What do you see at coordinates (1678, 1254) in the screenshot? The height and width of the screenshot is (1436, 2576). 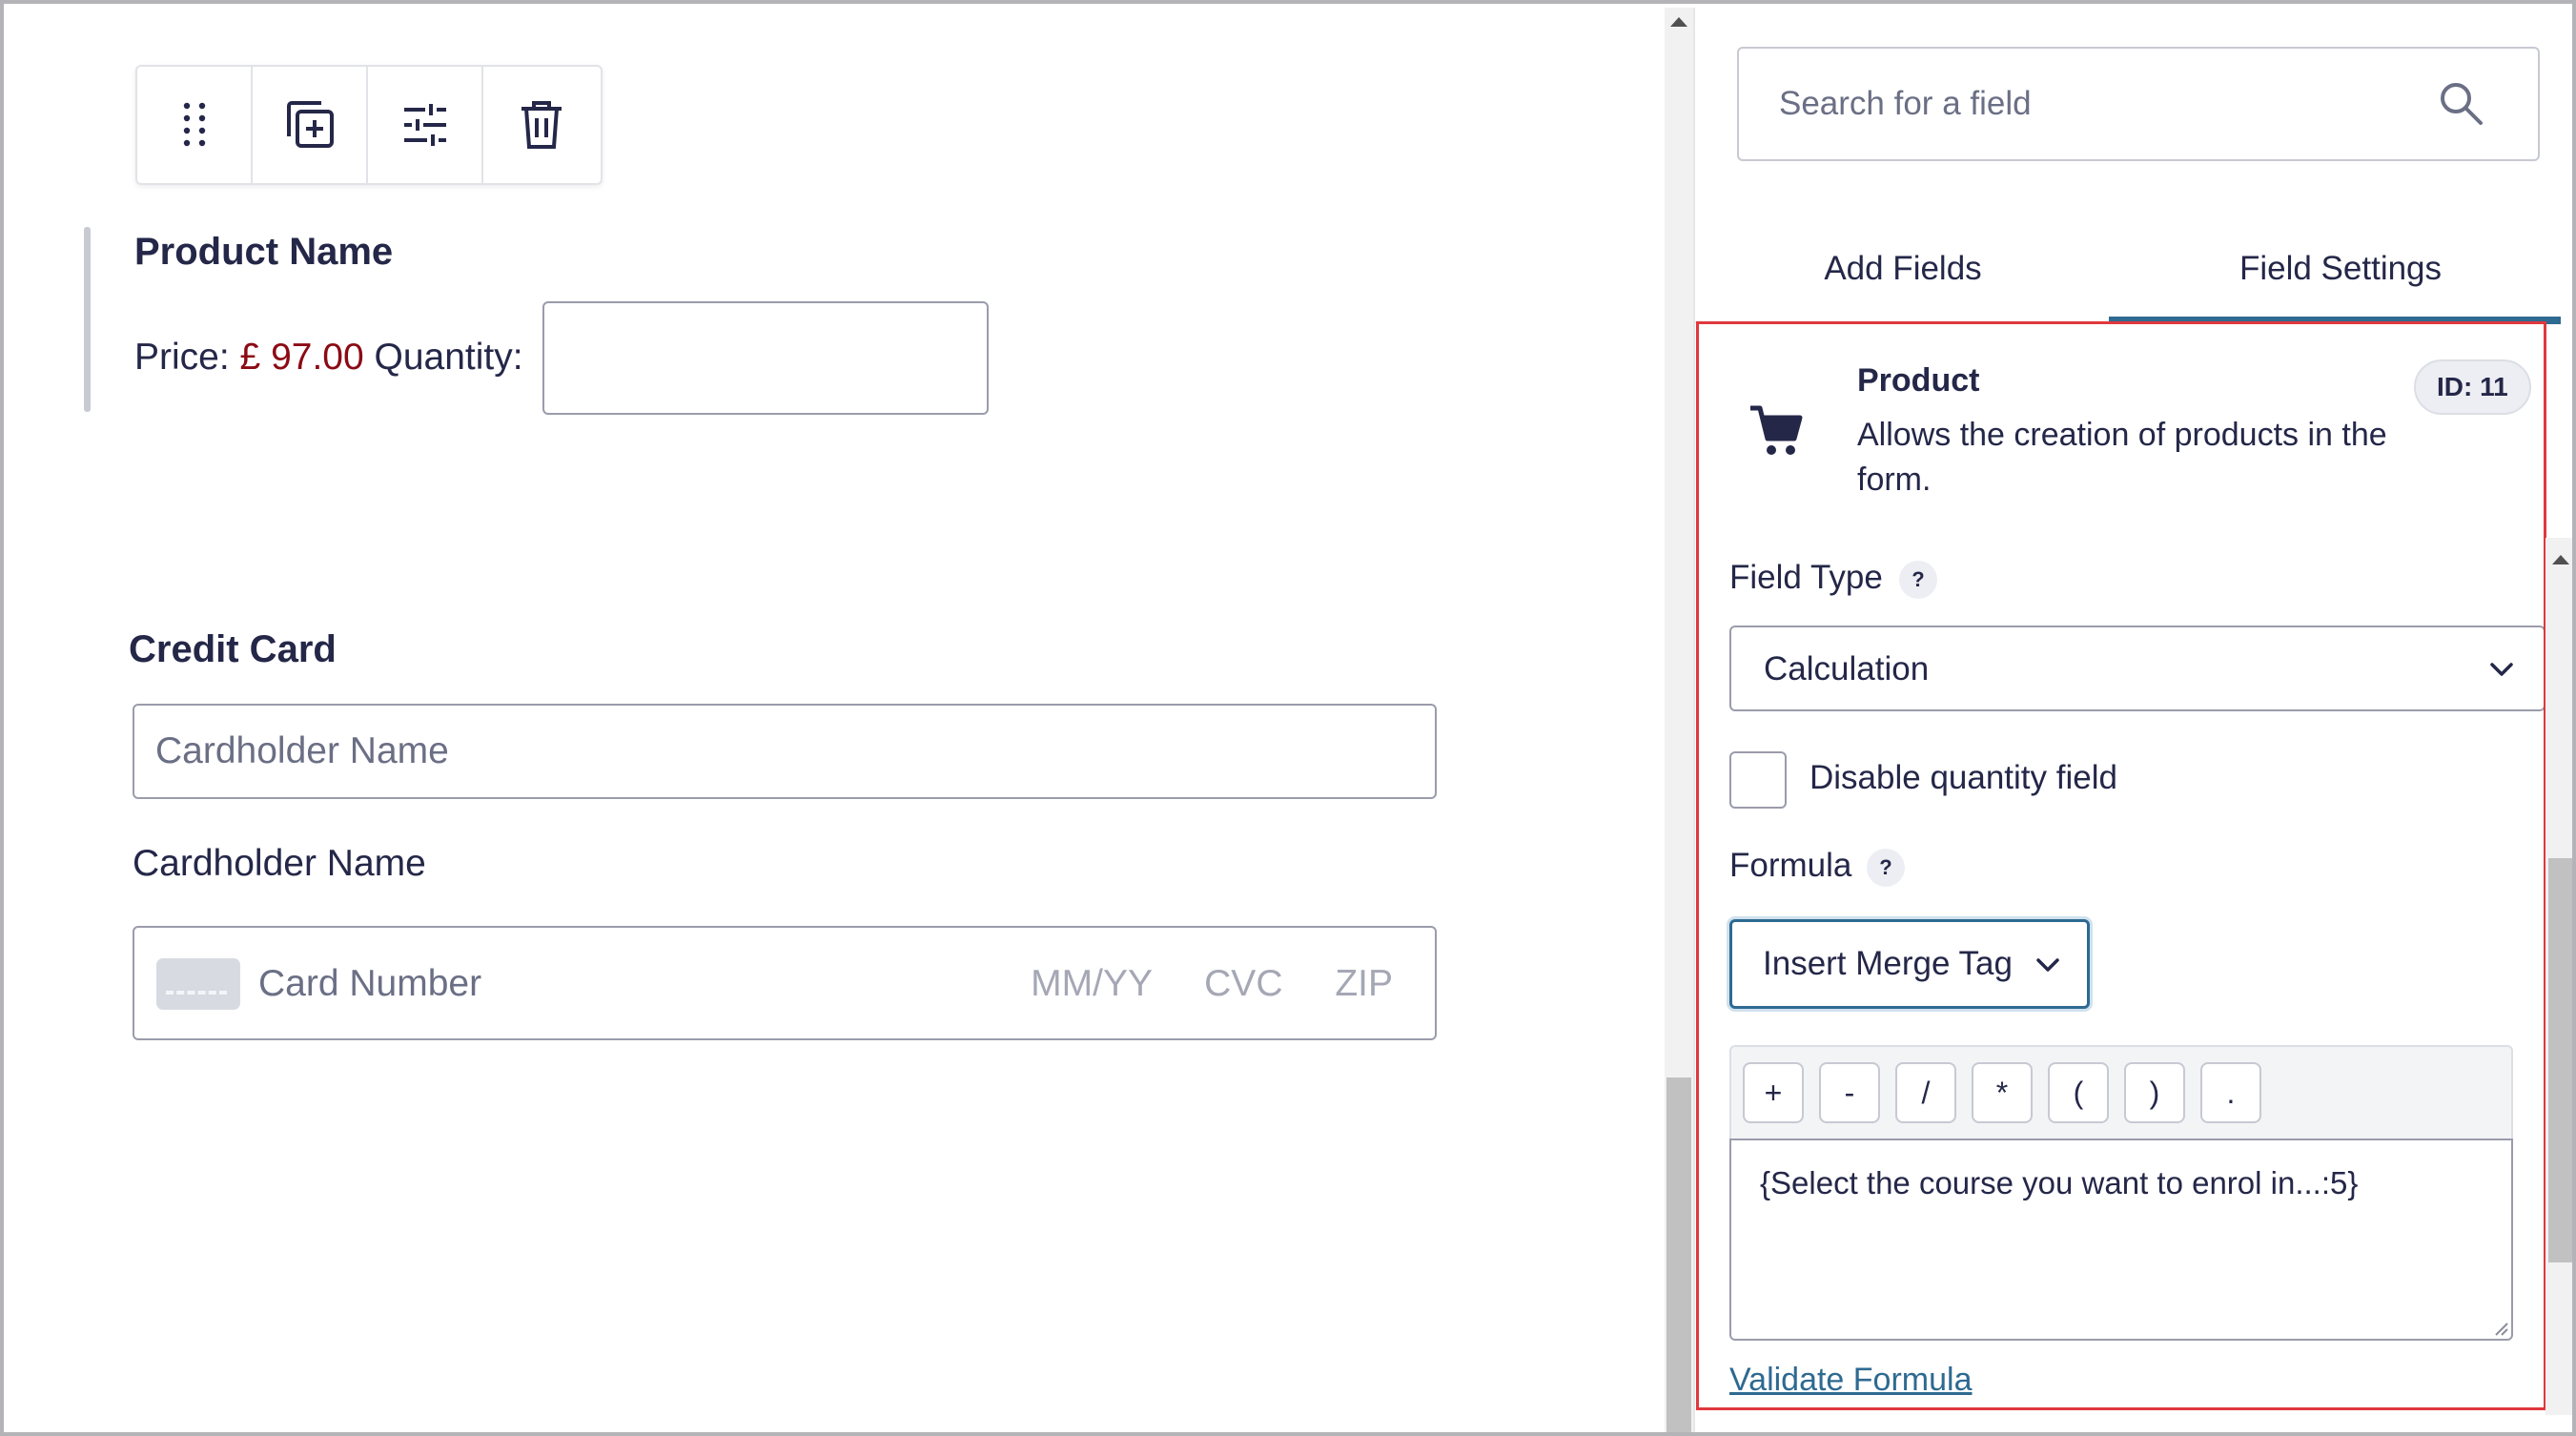 I see `canvas-scroll-thumb` at bounding box center [1678, 1254].